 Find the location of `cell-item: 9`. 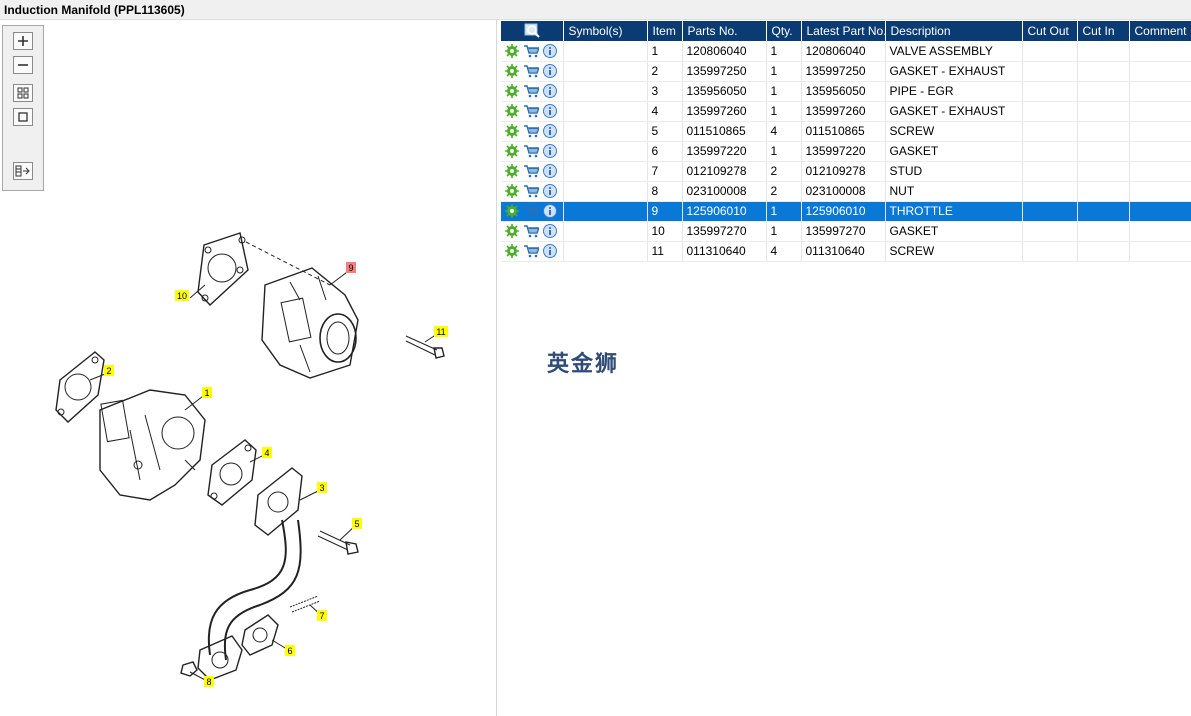

cell-item: 9 is located at coordinates (665, 211).